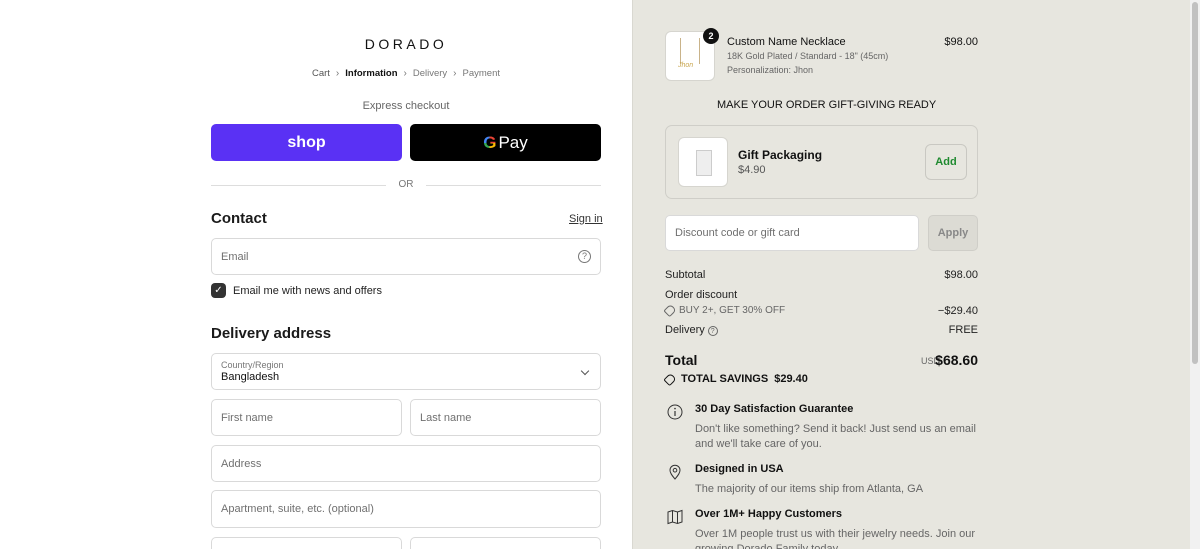 The width and height of the screenshot is (1200, 549). What do you see at coordinates (406, 371) in the screenshot?
I see `country-select: Country/Region Bangladesh` at bounding box center [406, 371].